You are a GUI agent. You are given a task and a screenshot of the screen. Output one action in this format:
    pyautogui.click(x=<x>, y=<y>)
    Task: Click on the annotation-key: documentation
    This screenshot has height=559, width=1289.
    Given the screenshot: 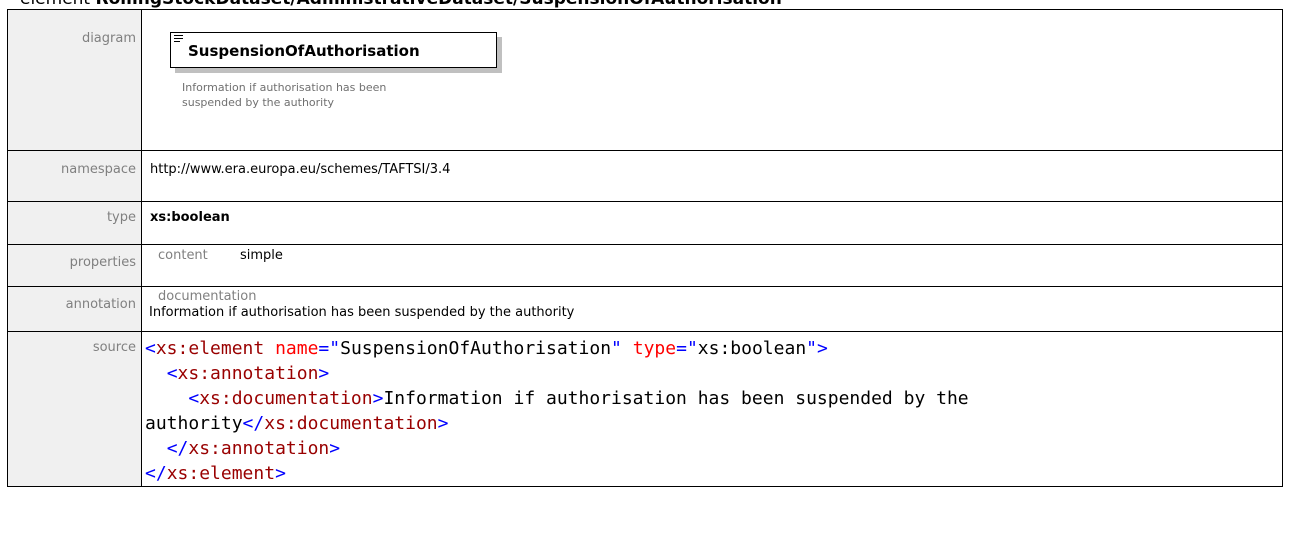 What is the action you would take?
    pyautogui.click(x=207, y=296)
    